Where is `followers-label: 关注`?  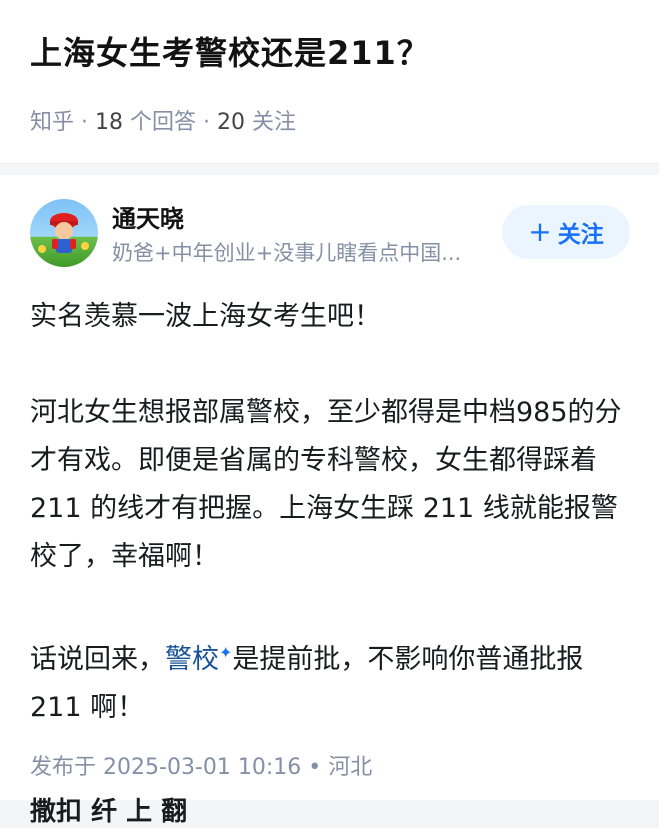 followers-label: 关注 is located at coordinates (274, 122).